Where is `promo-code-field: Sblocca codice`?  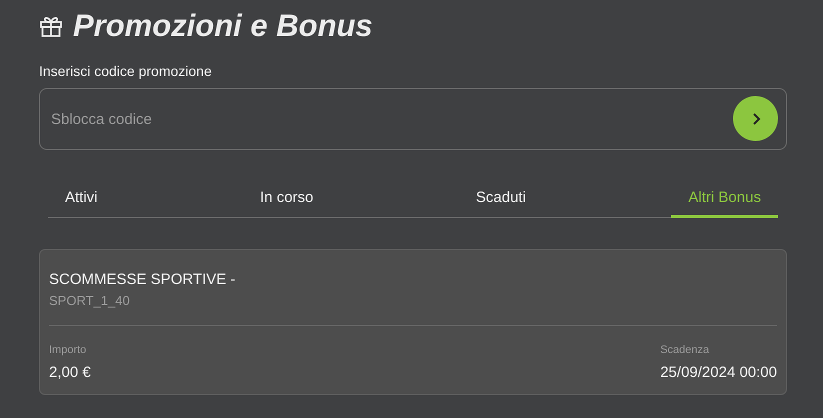 promo-code-field: Sblocca codice is located at coordinates (413, 119).